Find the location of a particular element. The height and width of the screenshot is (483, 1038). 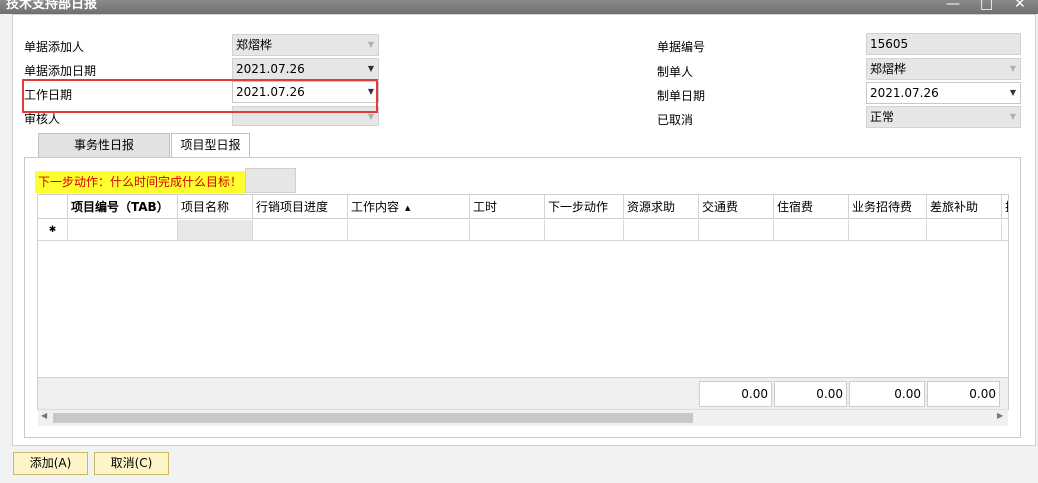

create-date-value: 2021.07.26 is located at coordinates (904, 93).